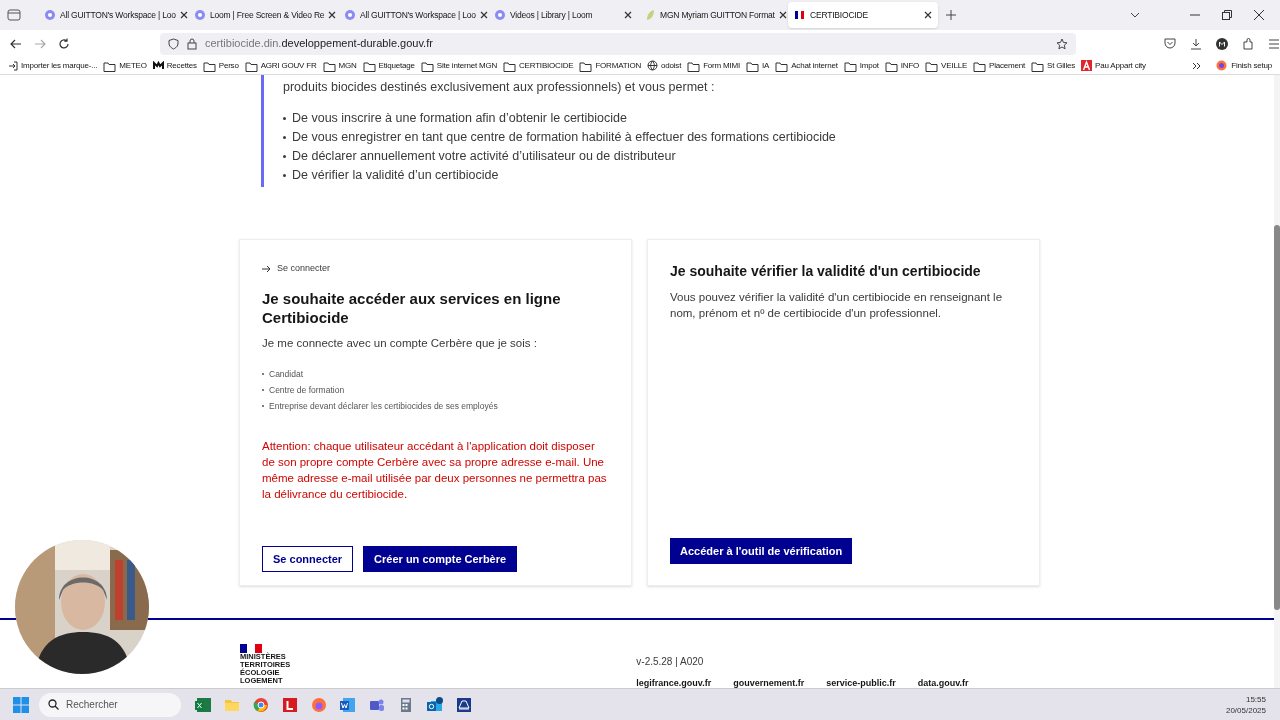 The image size is (1280, 720). I want to click on card-title: Je souhaite vérifier la validité d'un certibiocide, so click(826, 271).